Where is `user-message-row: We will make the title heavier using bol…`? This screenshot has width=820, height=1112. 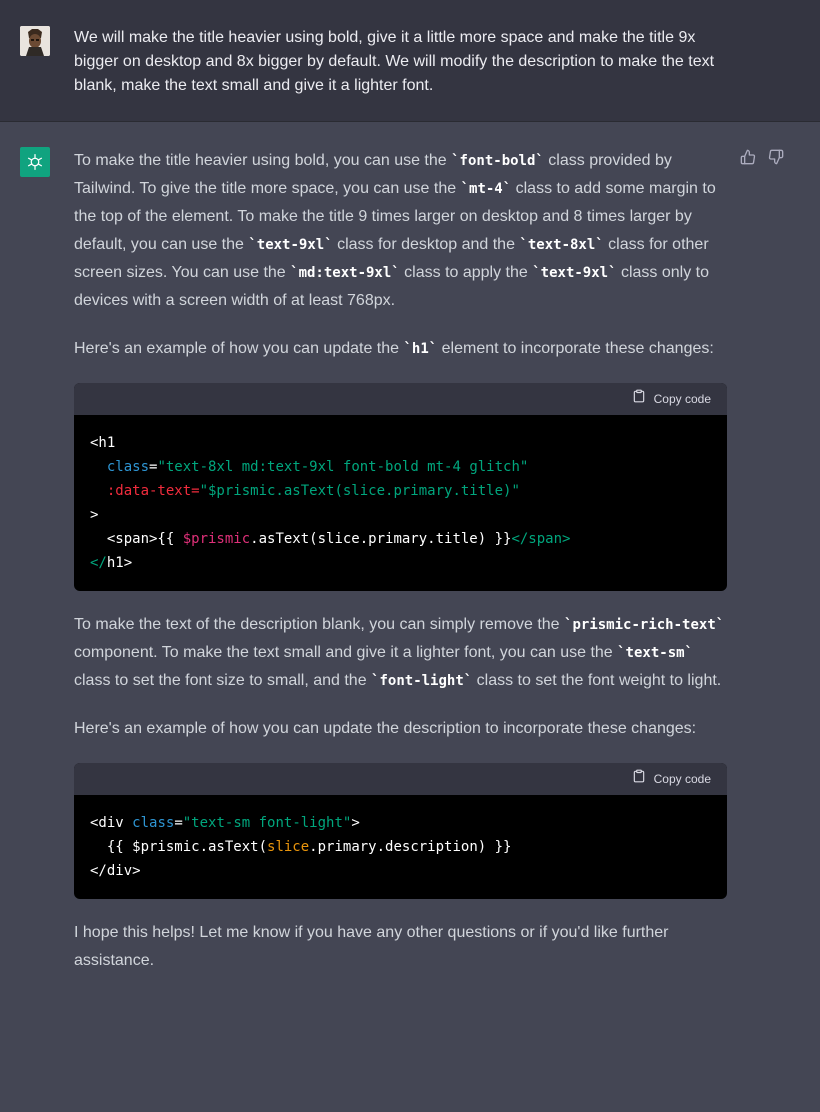
user-message-row: We will make the title heavier using bol… is located at coordinates (410, 61).